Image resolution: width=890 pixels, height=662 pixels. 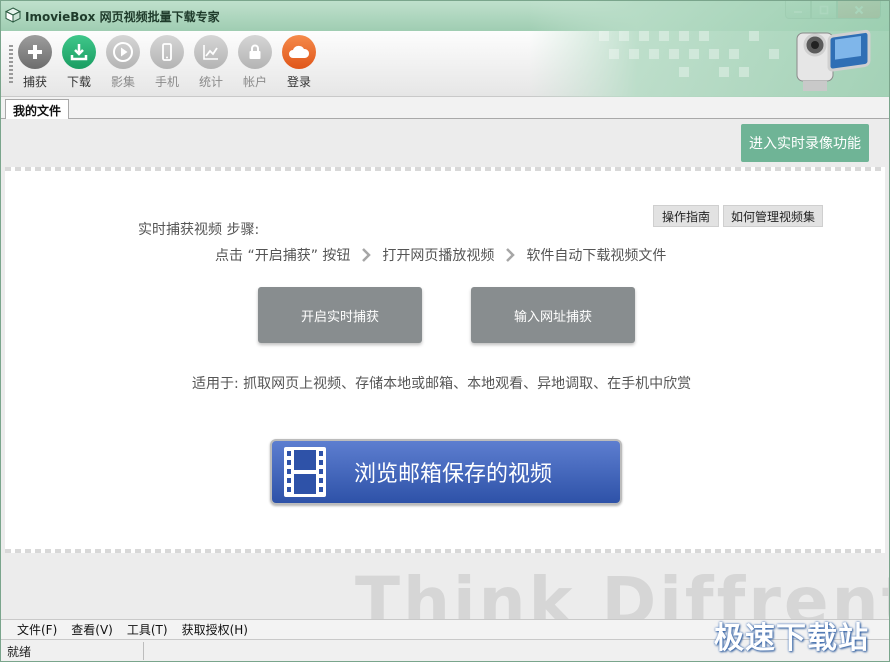 What do you see at coordinates (123, 52) in the screenshot?
I see `play-icon` at bounding box center [123, 52].